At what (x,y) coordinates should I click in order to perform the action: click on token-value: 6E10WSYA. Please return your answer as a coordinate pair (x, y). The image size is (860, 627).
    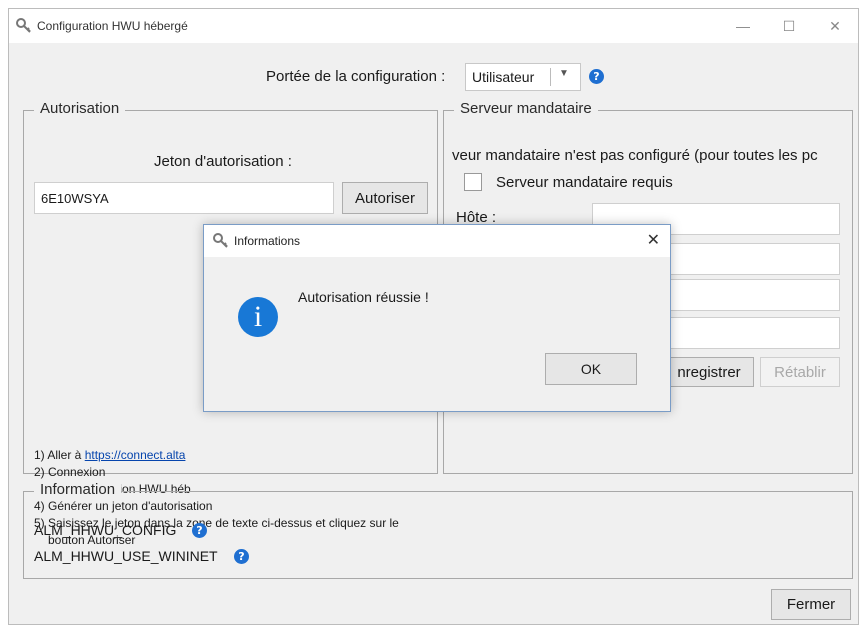
    Looking at the image, I should click on (75, 198).